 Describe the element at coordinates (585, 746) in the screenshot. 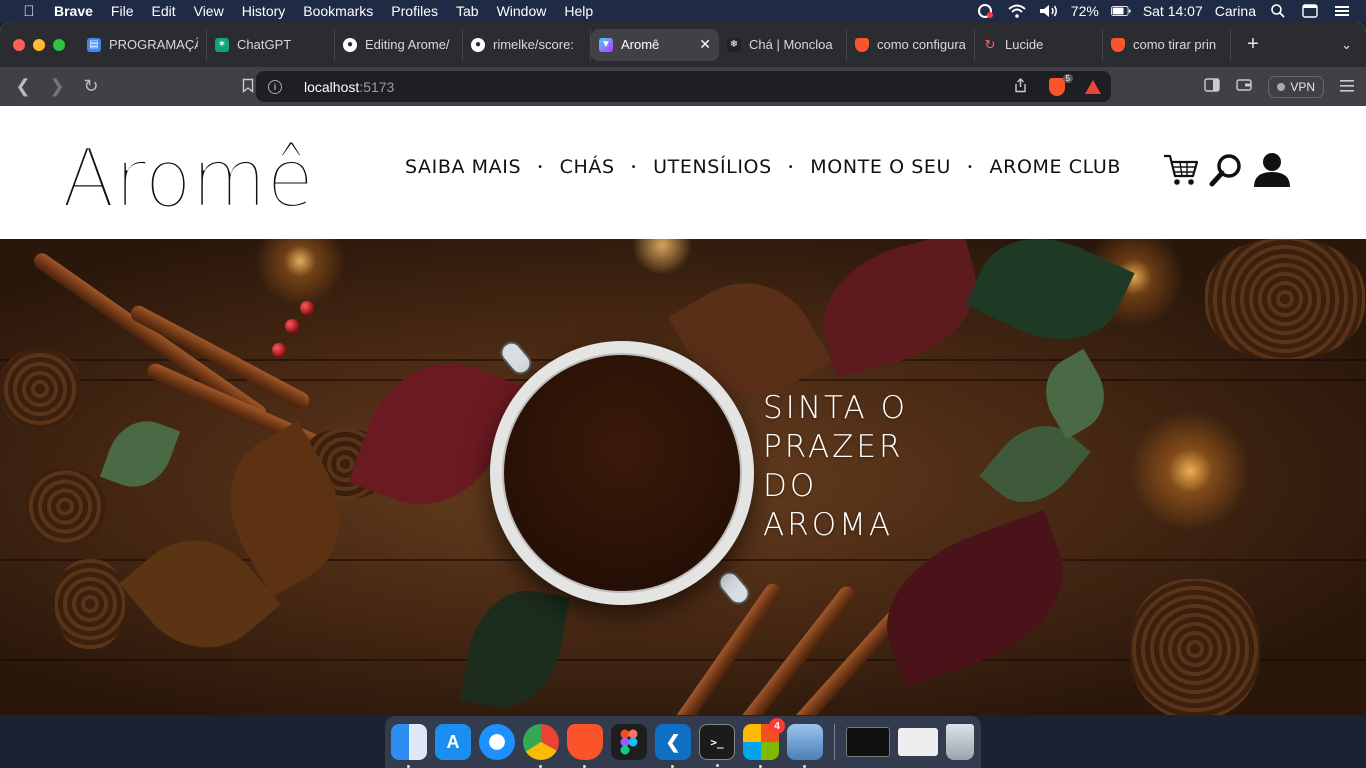

I see `brave-icon` at that location.